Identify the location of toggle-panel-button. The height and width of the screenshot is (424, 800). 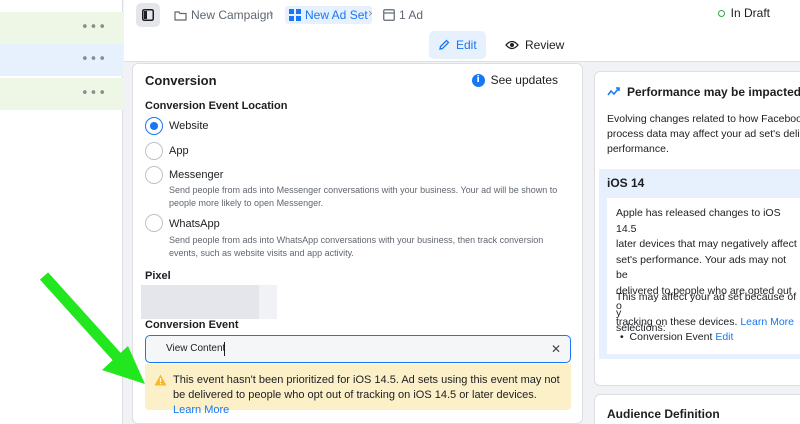
(148, 15).